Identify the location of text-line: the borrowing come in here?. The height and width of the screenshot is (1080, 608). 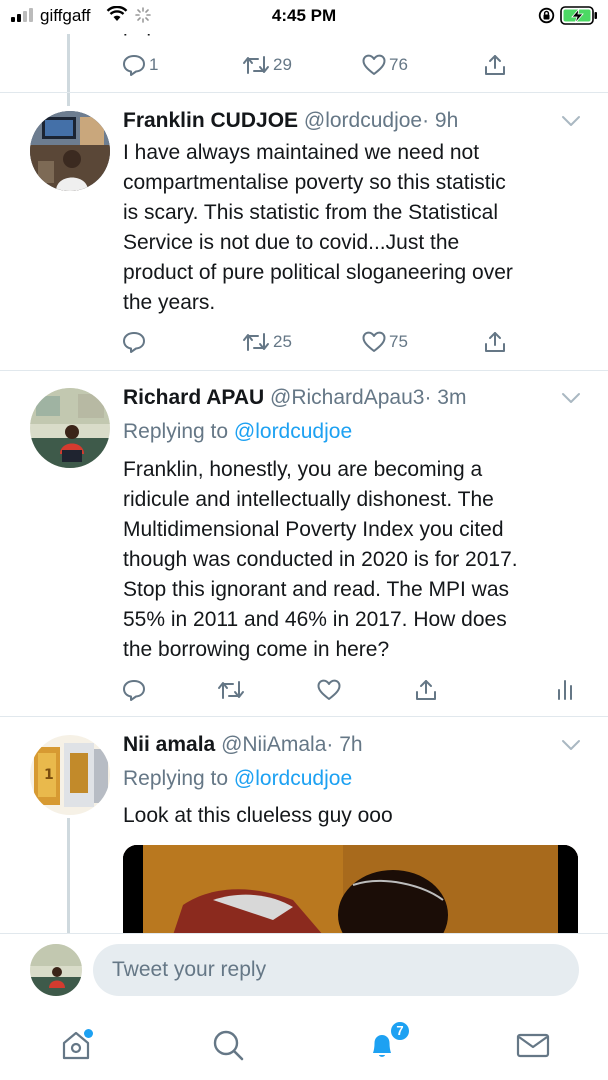
(256, 649).